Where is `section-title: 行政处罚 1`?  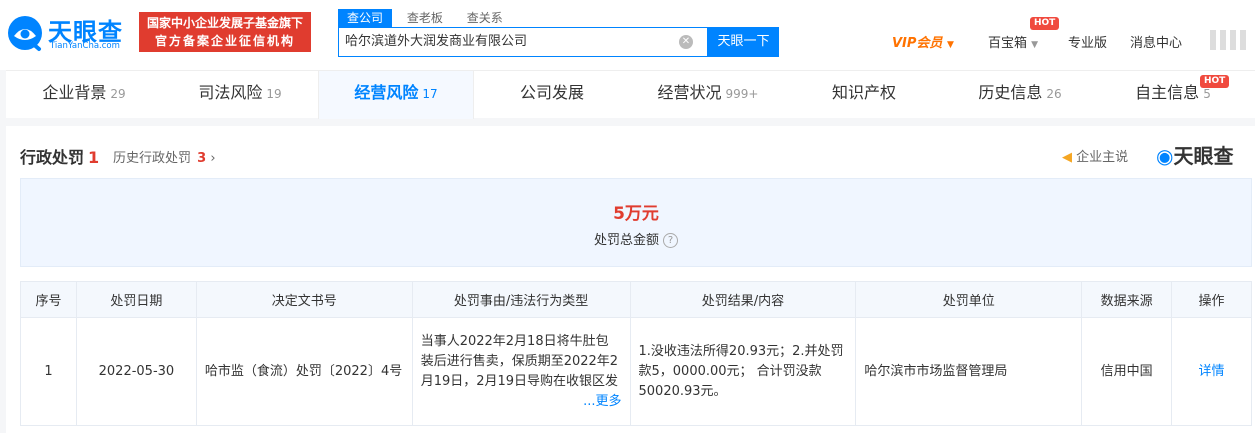 section-title: 行政处罚 1 is located at coordinates (59, 156).